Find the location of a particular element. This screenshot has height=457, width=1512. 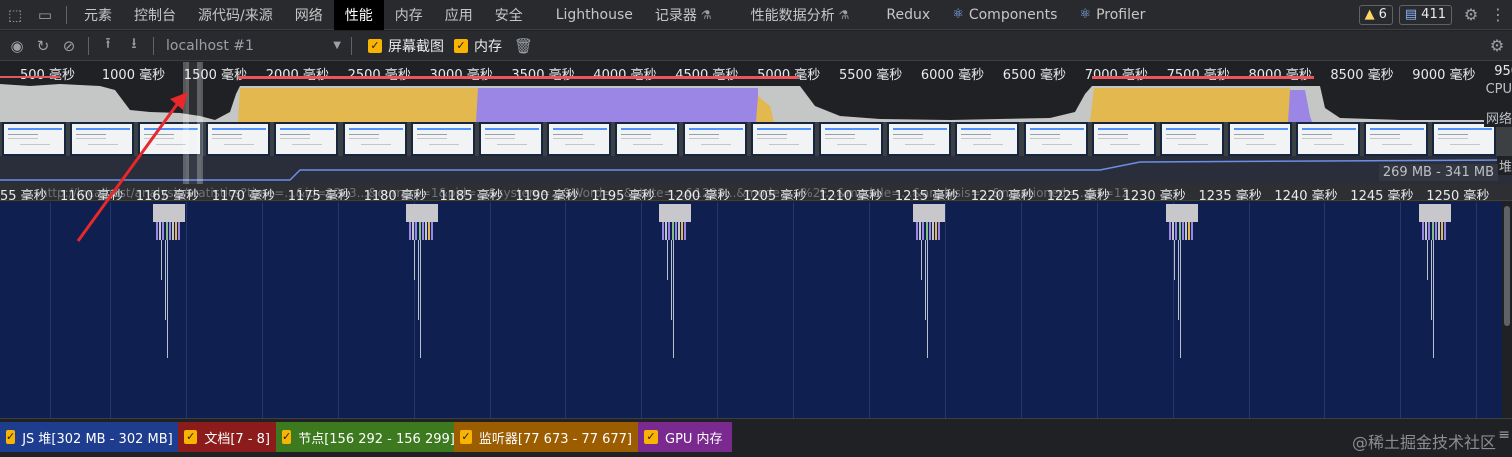

messages-badge: ▤ 411 is located at coordinates (1425, 14).